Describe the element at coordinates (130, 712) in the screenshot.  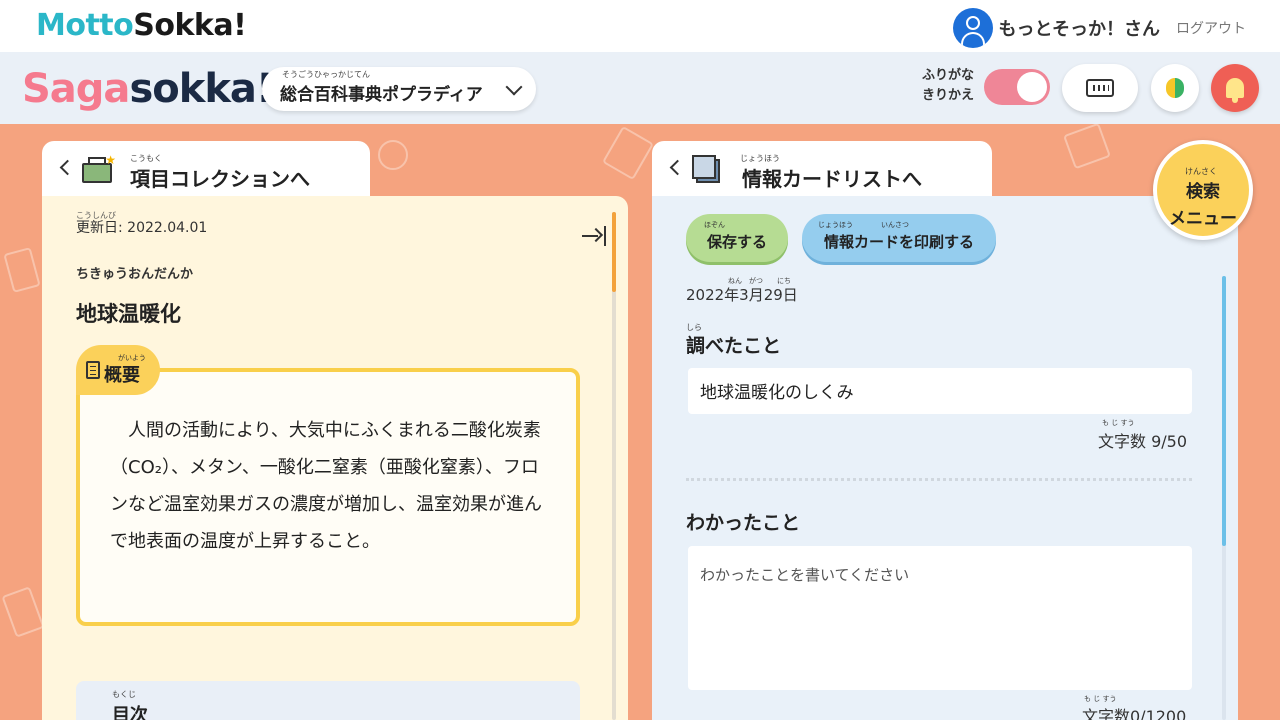
I see `toc-label: 目次` at that location.